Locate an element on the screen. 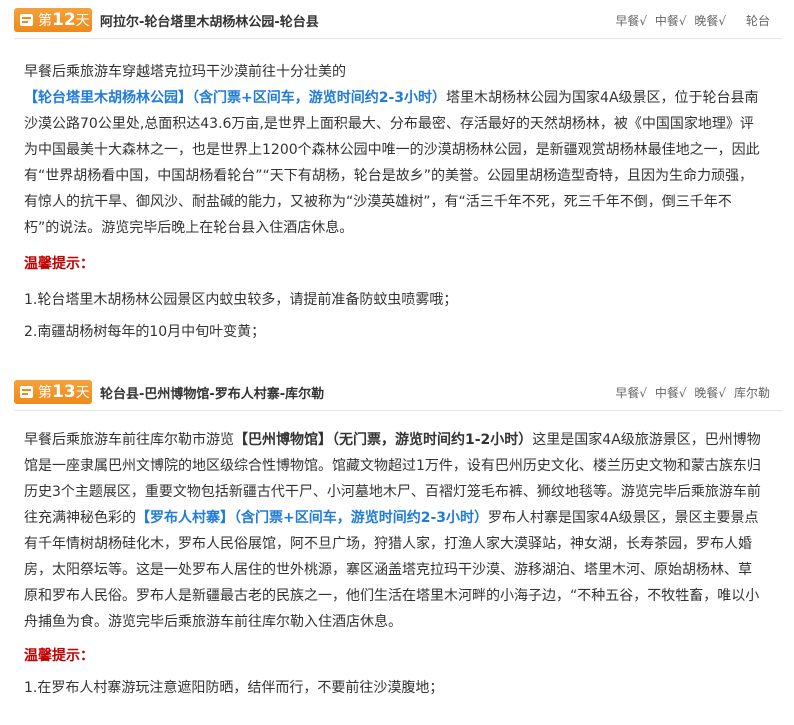 Image resolution: width=794 pixels, height=725 pixels. day-badge: 第12天 is located at coordinates (53, 20).